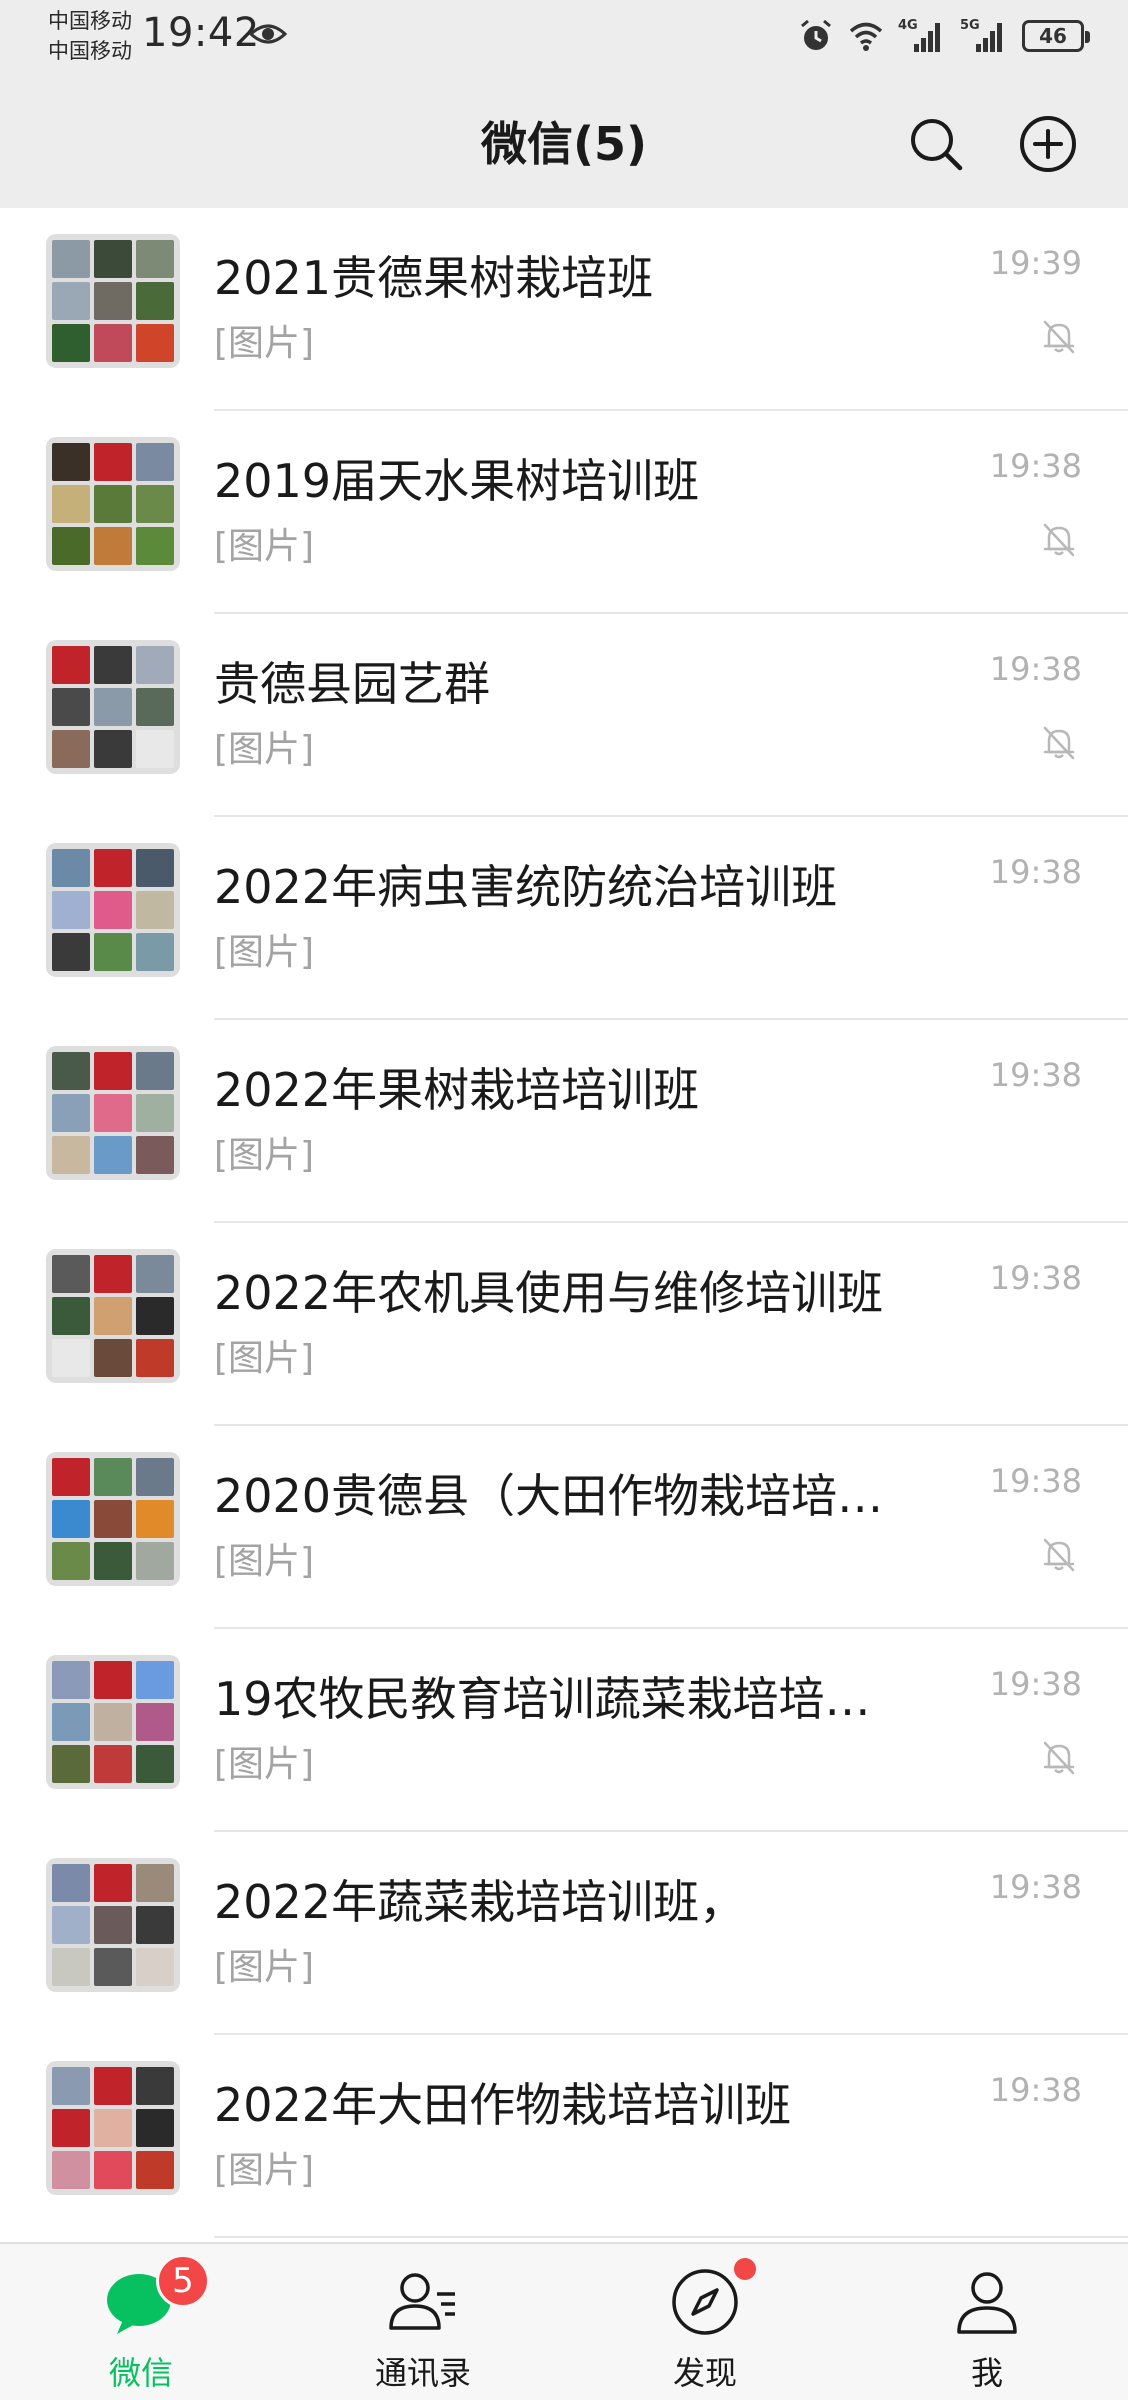 The image size is (1128, 2400). I want to click on carrier-2: 中国移动, so click(90, 51).